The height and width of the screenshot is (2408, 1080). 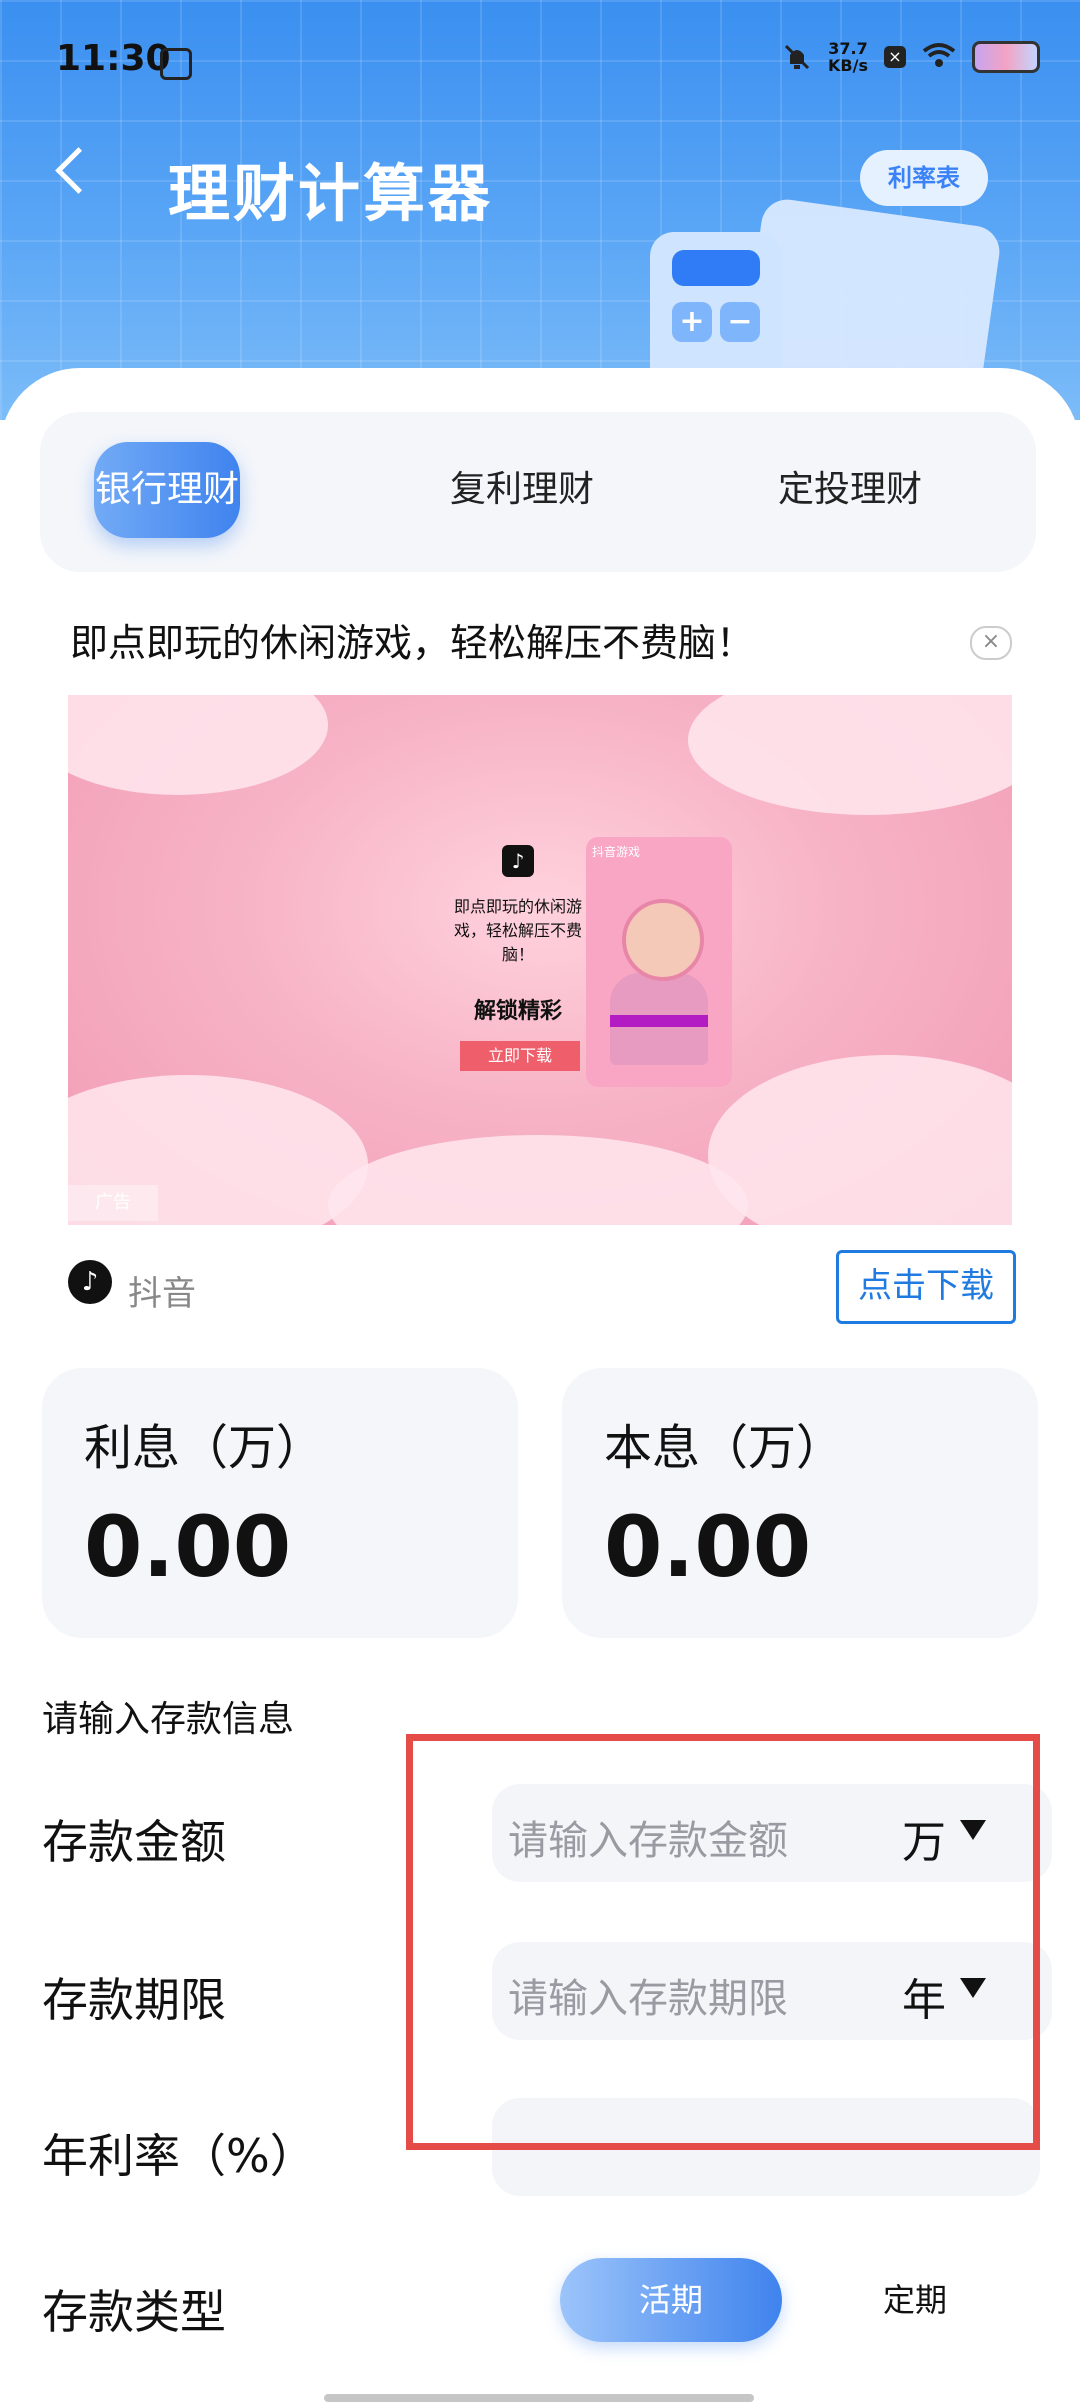 What do you see at coordinates (911, 57) in the screenshot?
I see `status-icons: 37.7 KB/s ×` at bounding box center [911, 57].